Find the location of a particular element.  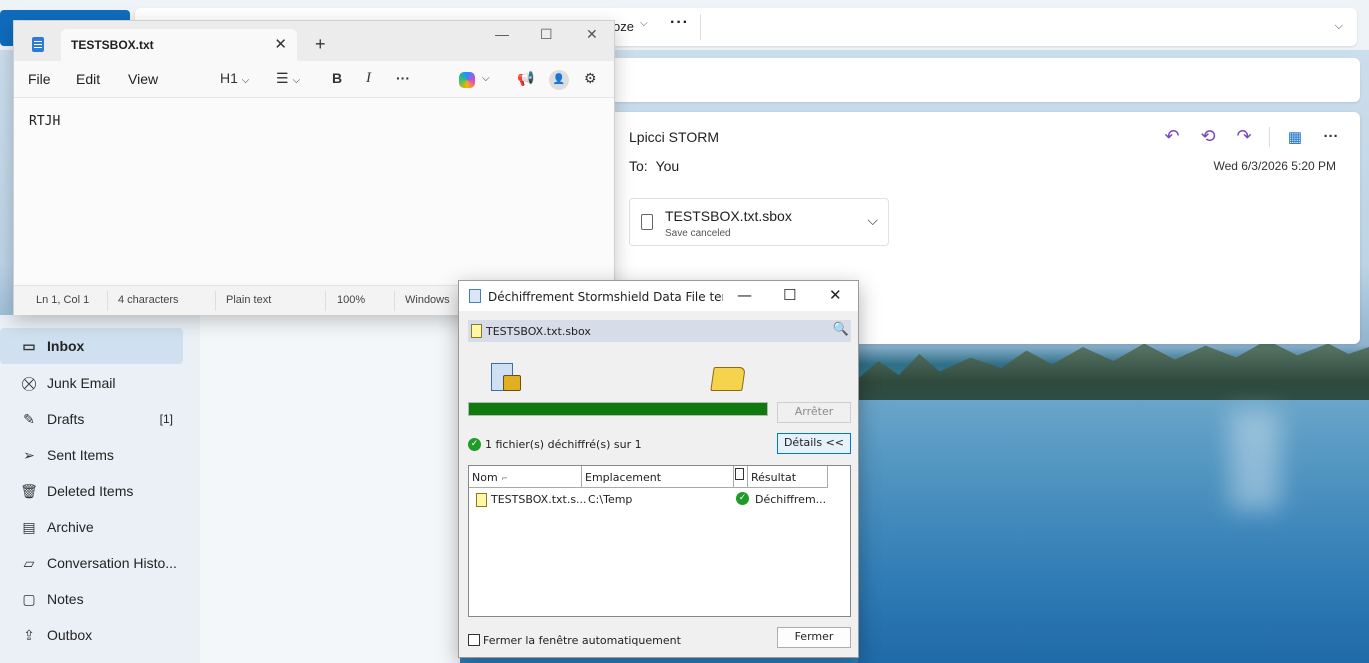

sender-name: Lpicci STORM is located at coordinates (674, 137).